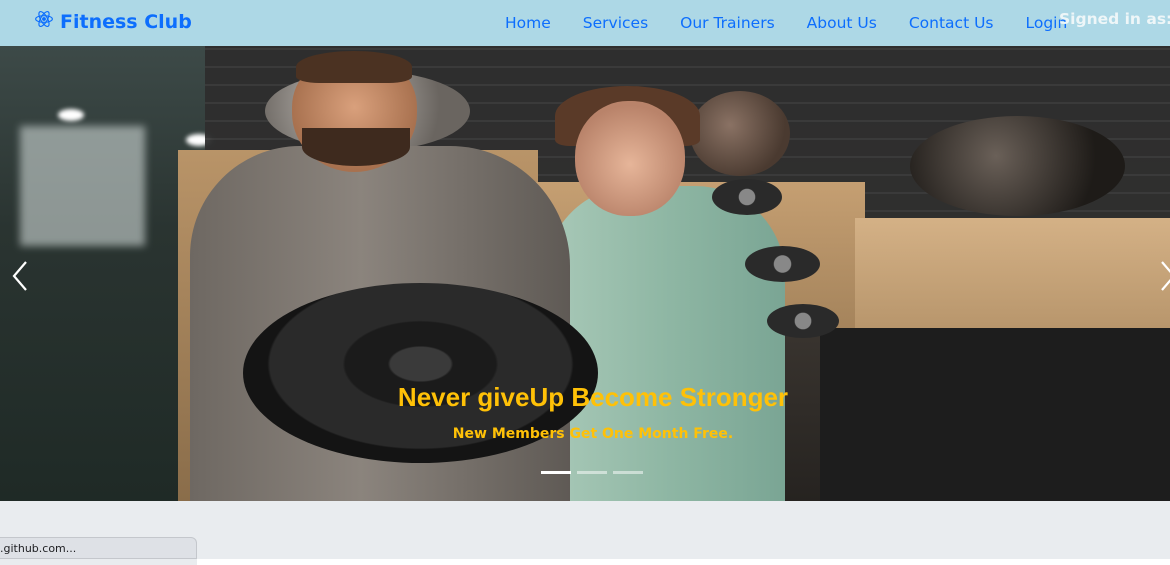 The height and width of the screenshot is (565, 1170). What do you see at coordinates (593, 397) in the screenshot?
I see `carousel-caption-title: Never giveUp Become Stronger` at bounding box center [593, 397].